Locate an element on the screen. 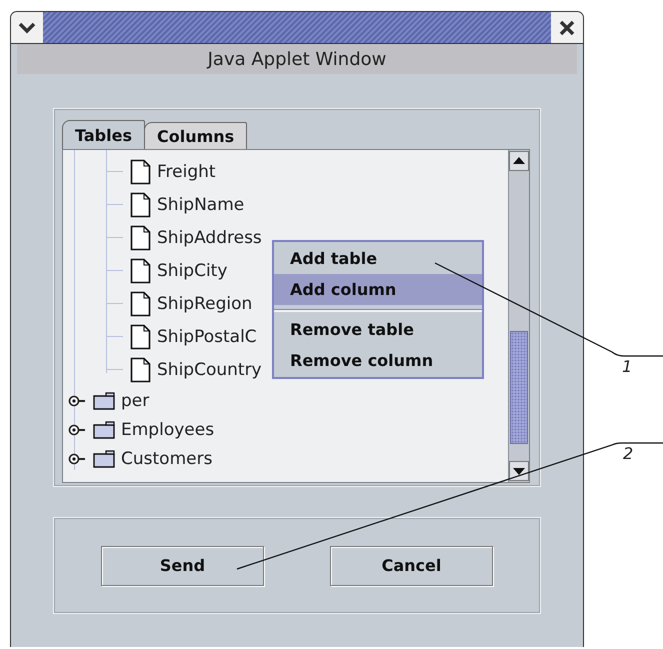 The width and height of the screenshot is (663, 649). menu-item: Add table is located at coordinates (378, 258).